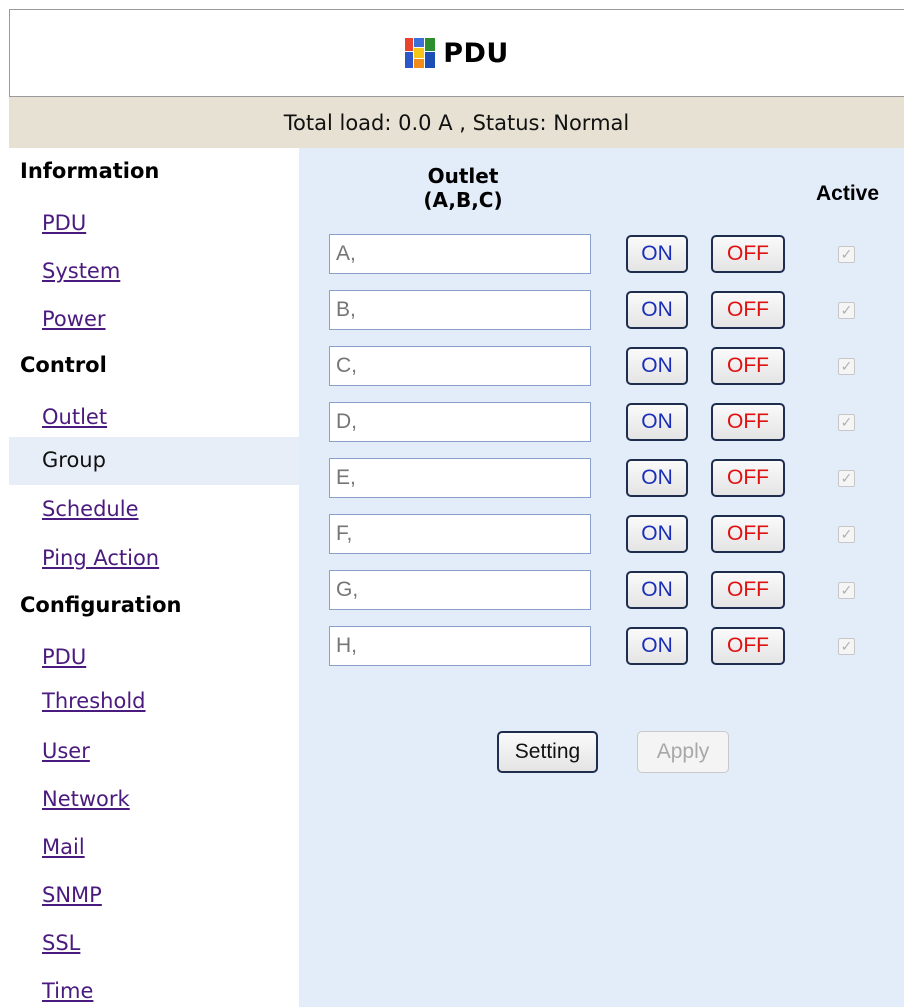  I want to click on outlet-header-label: Outlet, so click(463, 176).